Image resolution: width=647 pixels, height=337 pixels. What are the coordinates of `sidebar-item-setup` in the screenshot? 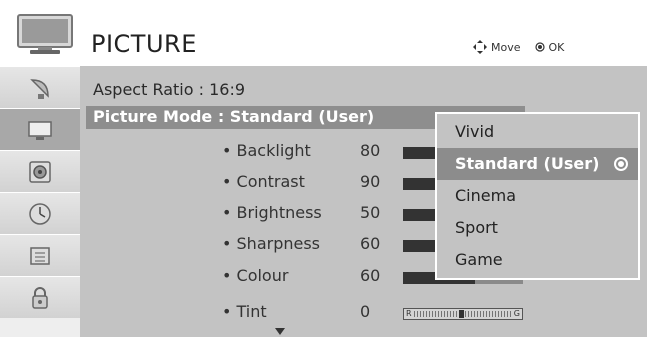 It's located at (40, 87).